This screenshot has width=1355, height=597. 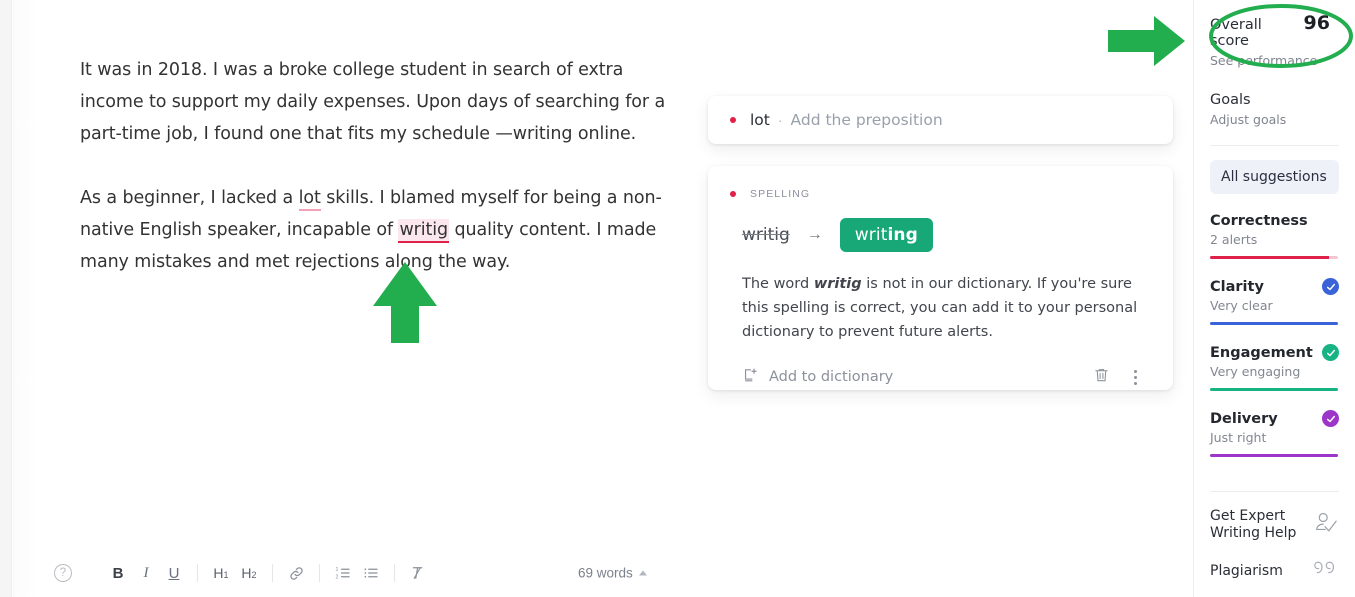 What do you see at coordinates (1274, 109) in the screenshot?
I see `goals-block: Goals Adjust goals` at bounding box center [1274, 109].